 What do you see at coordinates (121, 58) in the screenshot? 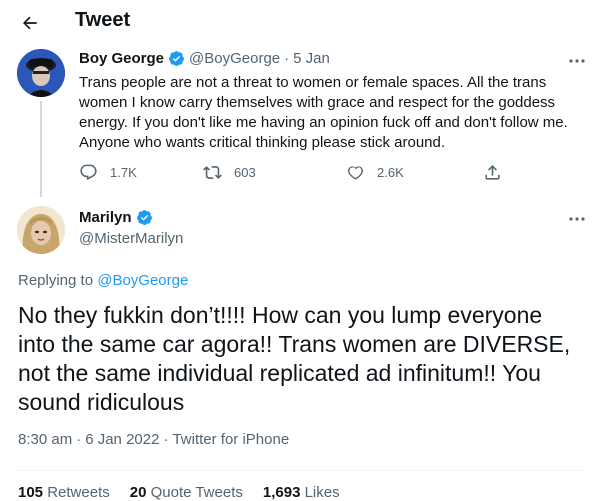
I see `author-name: Boy George` at bounding box center [121, 58].